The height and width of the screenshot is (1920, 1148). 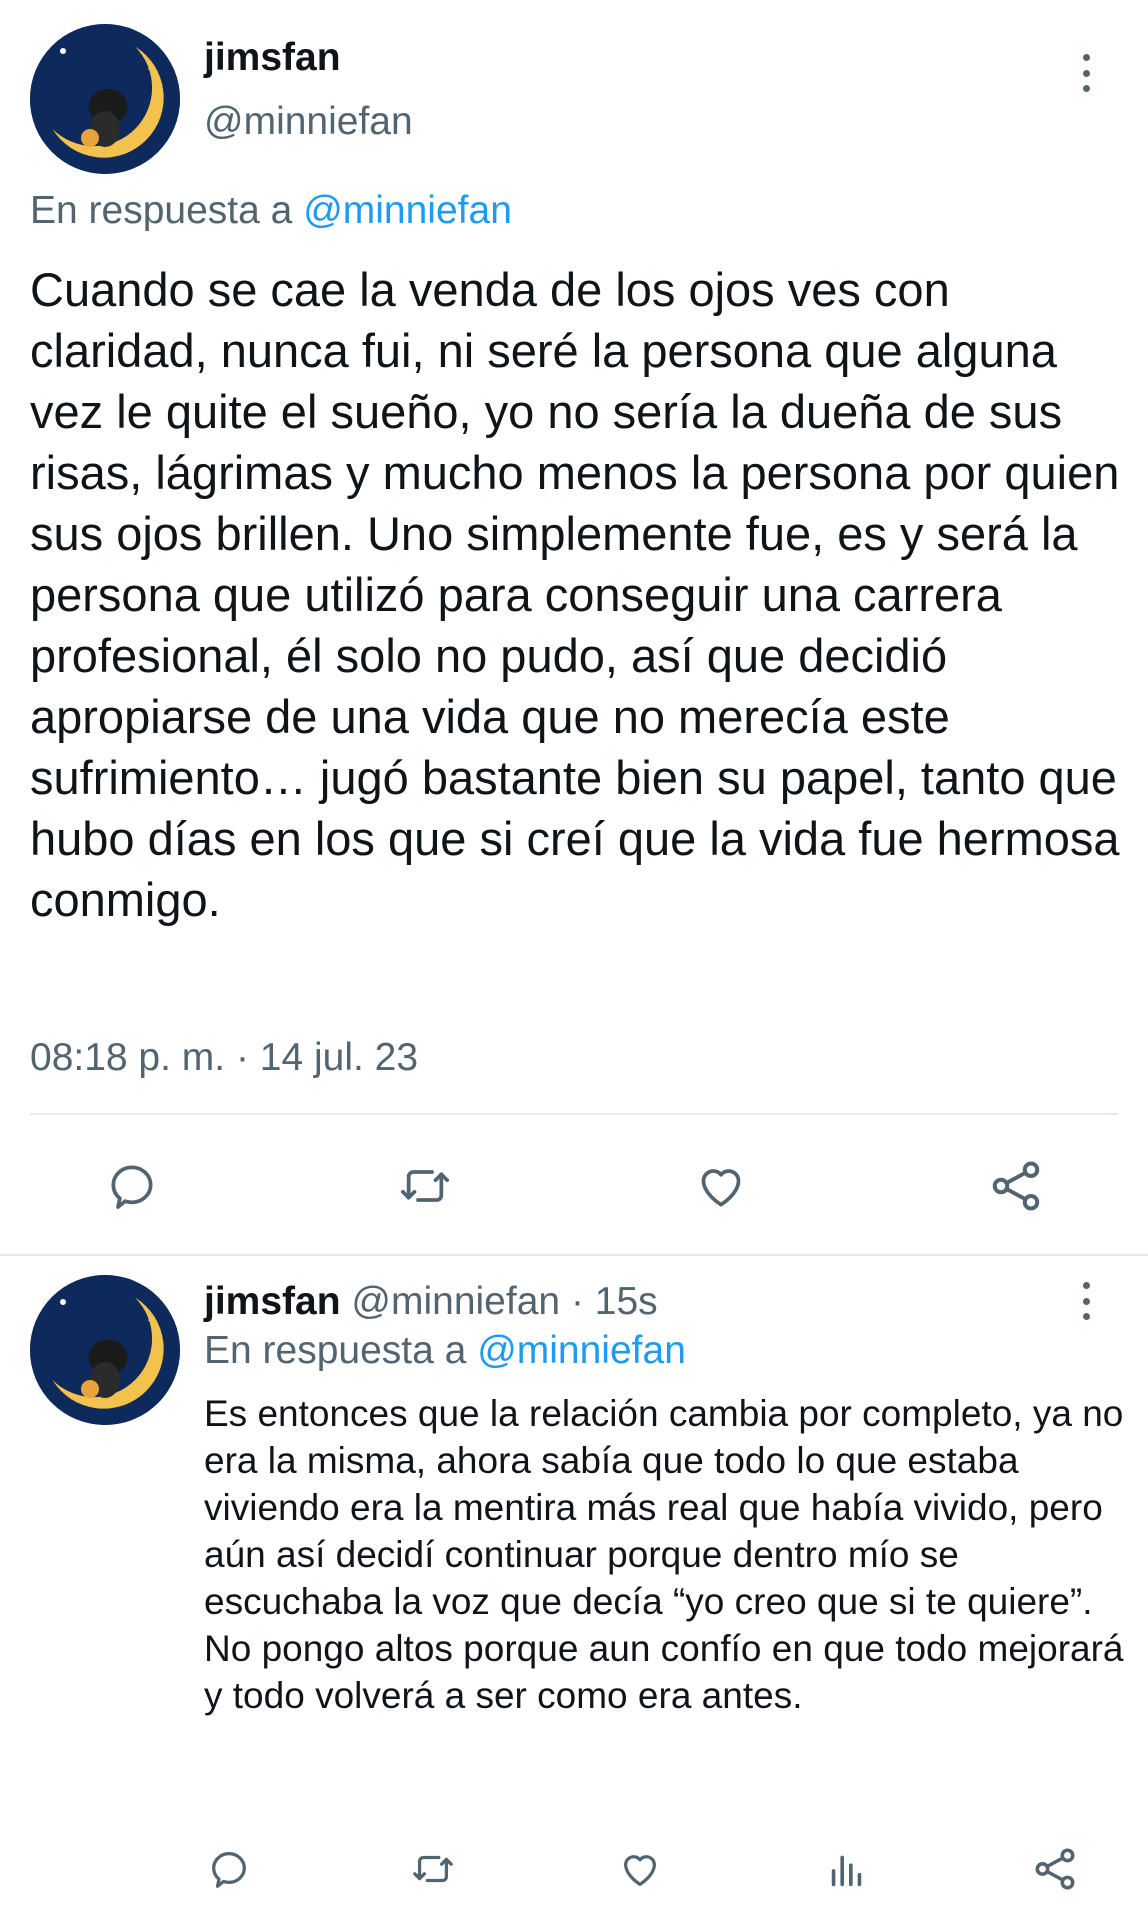 What do you see at coordinates (1086, 73) in the screenshot?
I see `more-options-icon` at bounding box center [1086, 73].